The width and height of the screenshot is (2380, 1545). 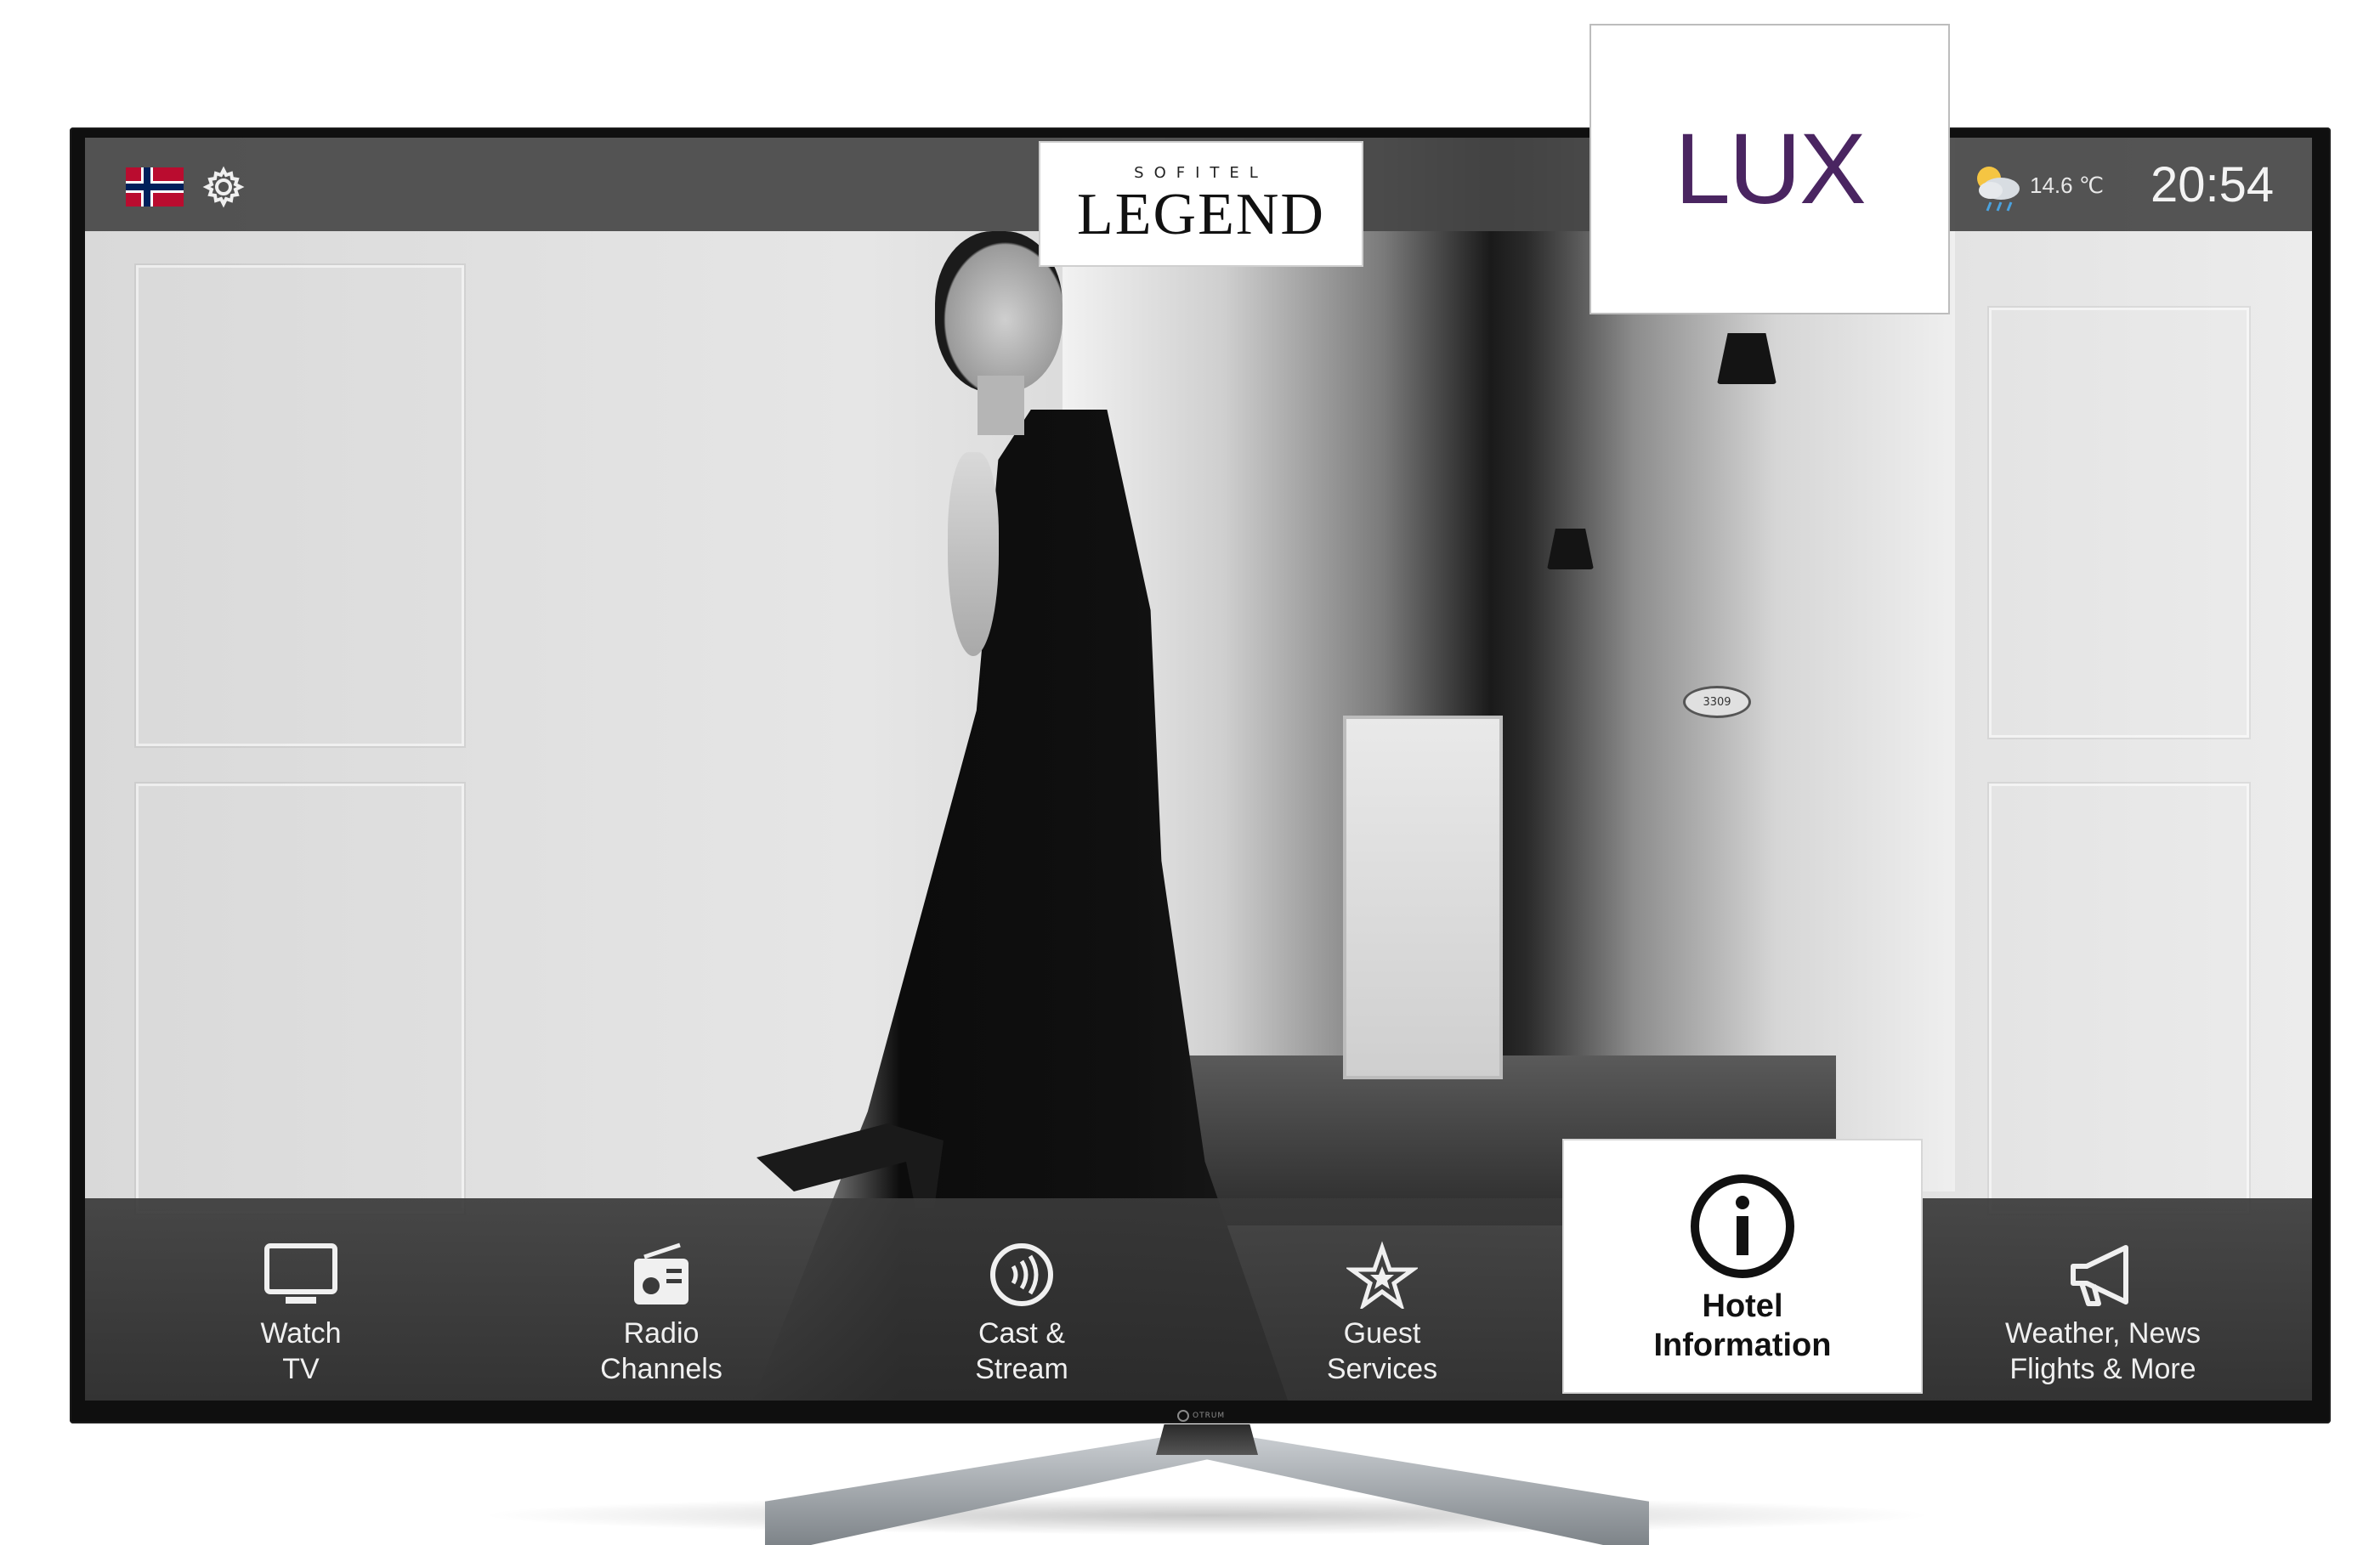 What do you see at coordinates (2067, 186) in the screenshot?
I see `temperature-label: 14.6 ℃` at bounding box center [2067, 186].